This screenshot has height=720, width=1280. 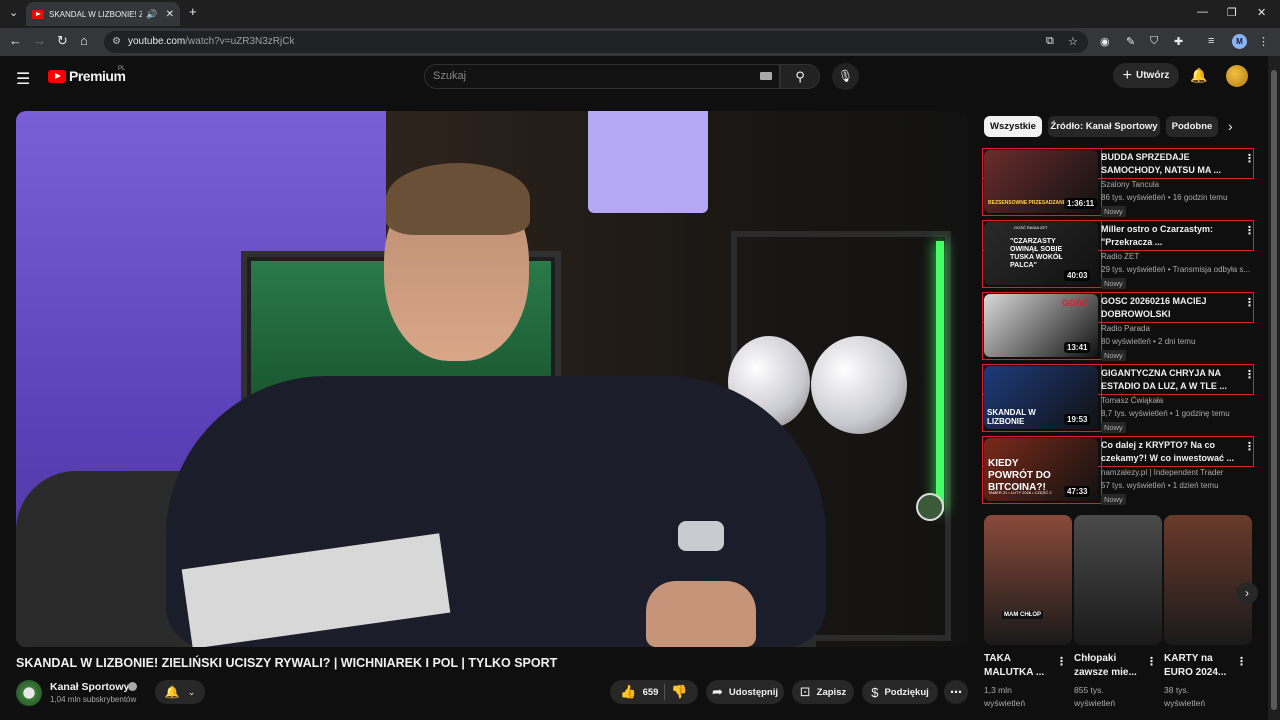 What do you see at coordinates (1202, 12) in the screenshot?
I see `minimize-icon: —` at bounding box center [1202, 12].